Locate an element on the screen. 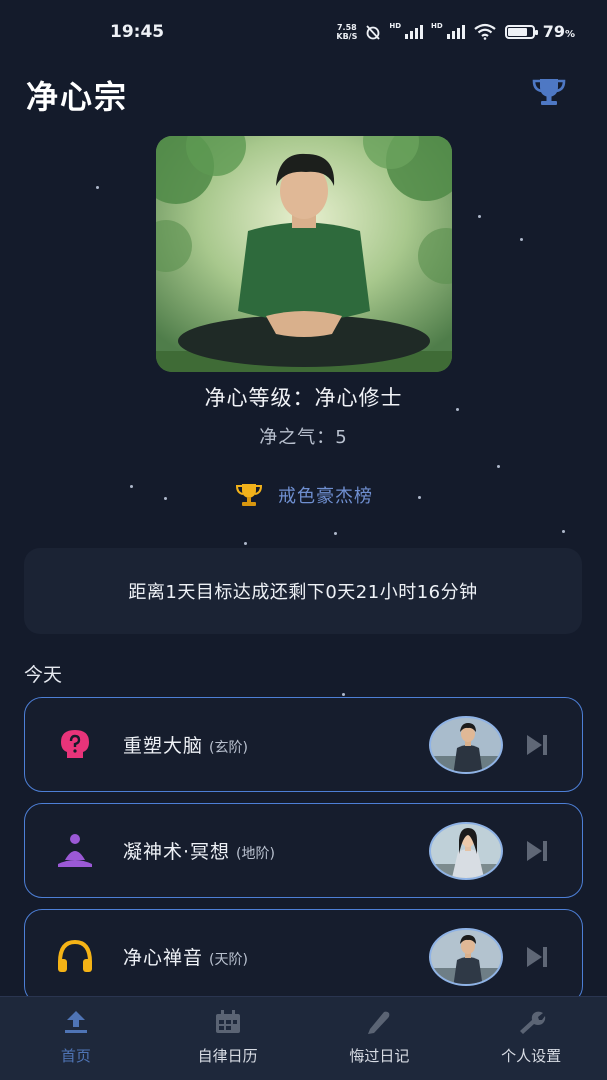 The width and height of the screenshot is (607, 1080). bottom-nav: 首页 自律日历 悔过日记 个人设置 is located at coordinates (303, 1038).